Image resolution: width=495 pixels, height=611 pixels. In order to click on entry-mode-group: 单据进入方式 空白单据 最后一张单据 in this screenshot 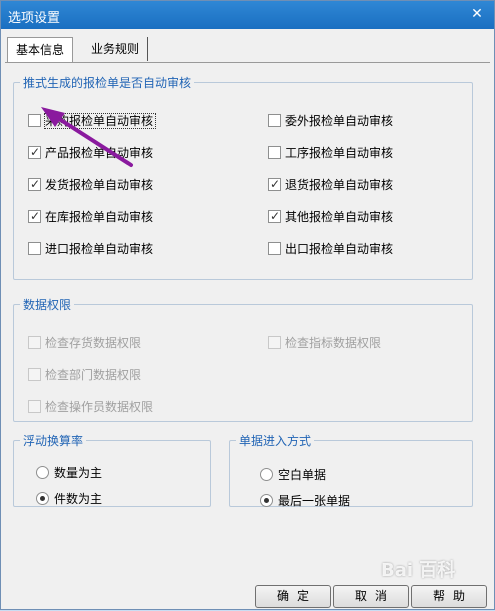, I will do `click(351, 471)`.